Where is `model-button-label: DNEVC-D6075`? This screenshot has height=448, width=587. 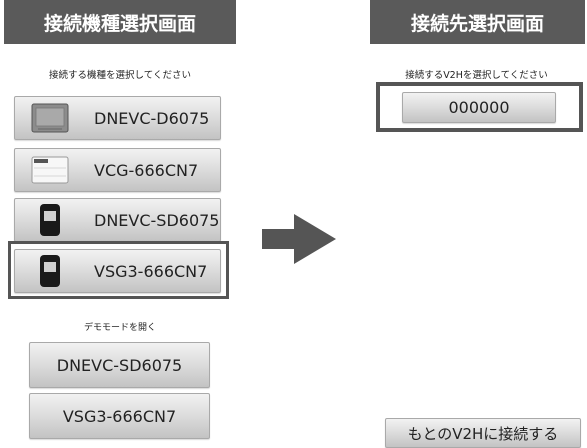 model-button-label: DNEVC-D6075 is located at coordinates (152, 118).